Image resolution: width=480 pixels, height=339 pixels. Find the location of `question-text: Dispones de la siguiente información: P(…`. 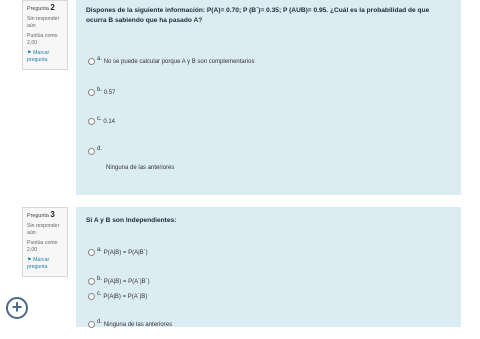

question-text: Dispones de la siguiente información: P(… is located at coordinates (258, 15).